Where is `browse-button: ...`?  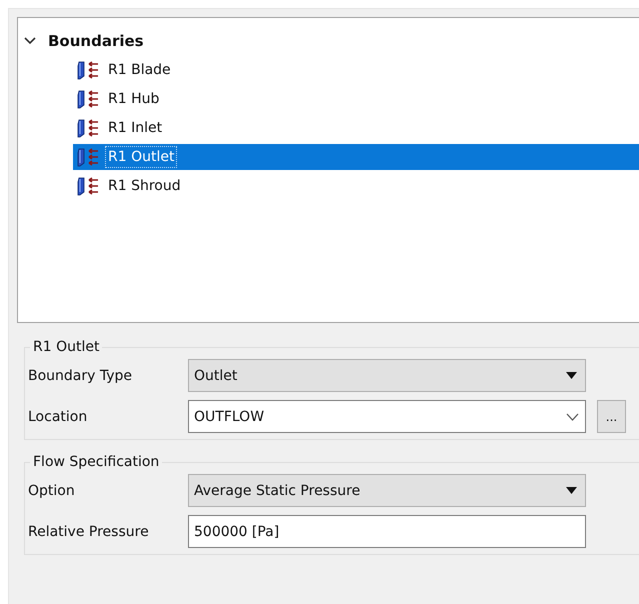 browse-button: ... is located at coordinates (611, 416).